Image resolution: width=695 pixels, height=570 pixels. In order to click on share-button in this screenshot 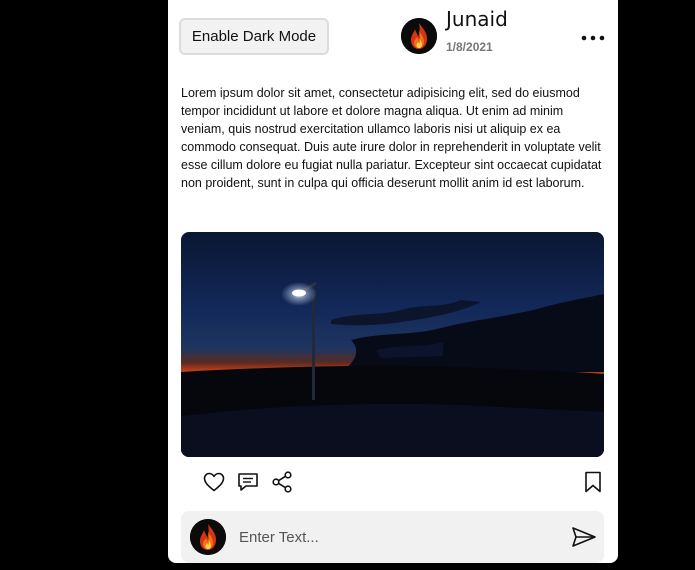, I will do `click(282, 482)`.